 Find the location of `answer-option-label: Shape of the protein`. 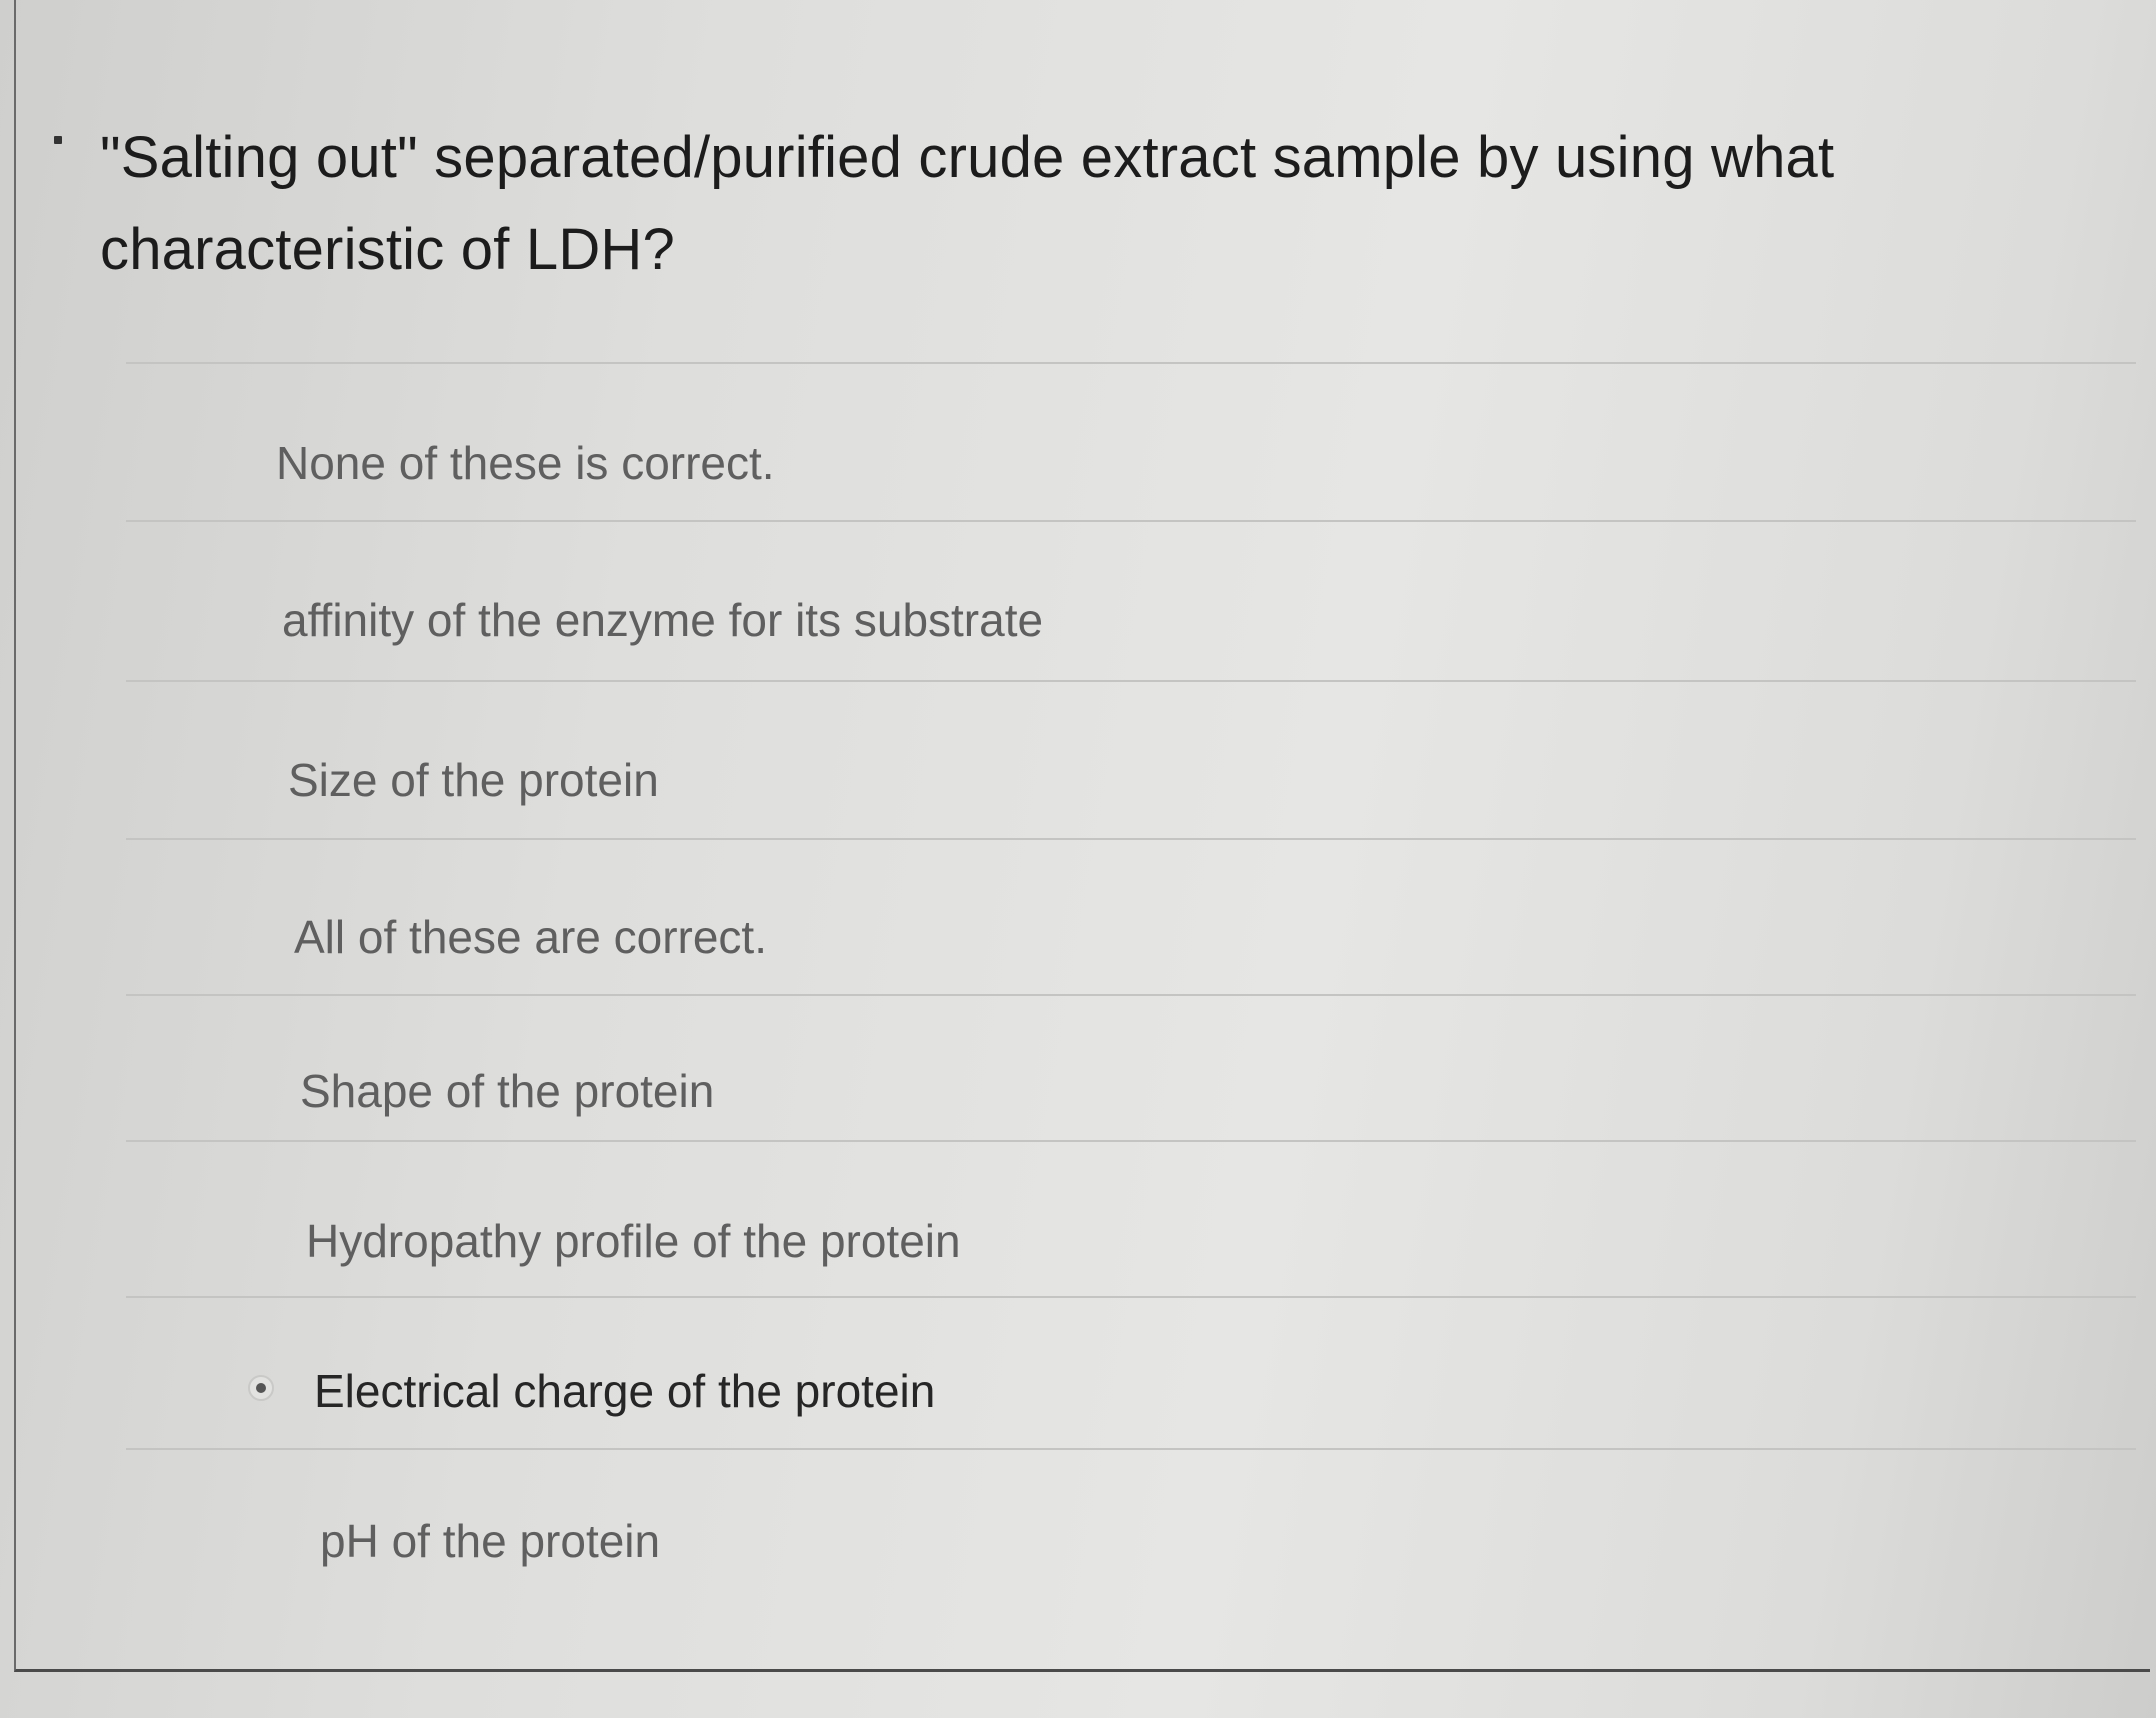

answer-option-label: Shape of the protein is located at coordinates (507, 1091).